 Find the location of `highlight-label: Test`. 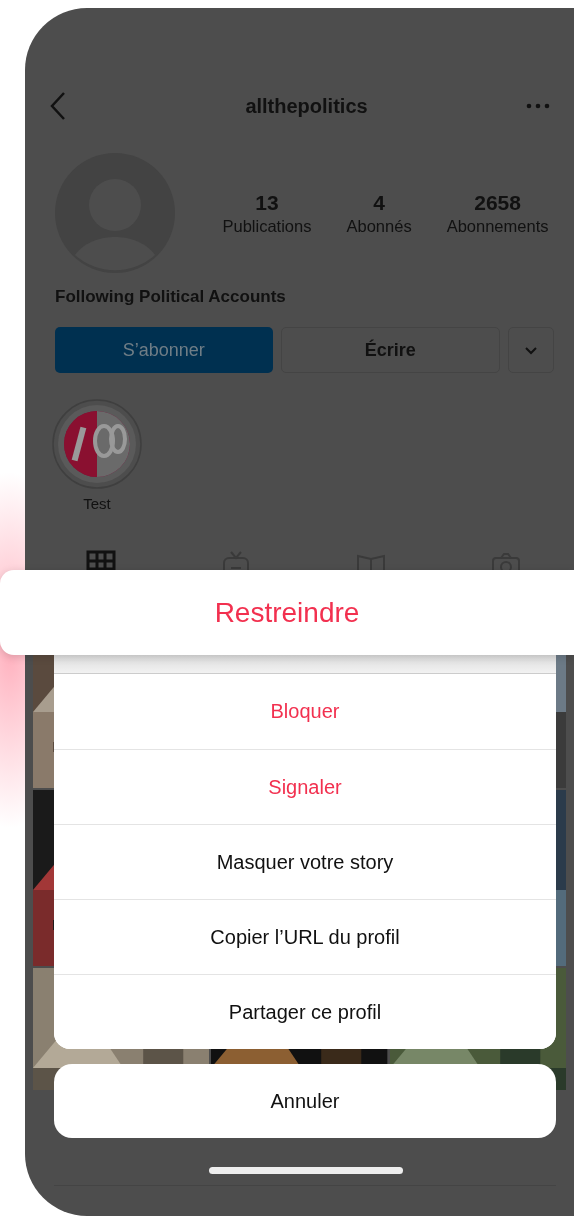

highlight-label: Test is located at coordinates (97, 503).